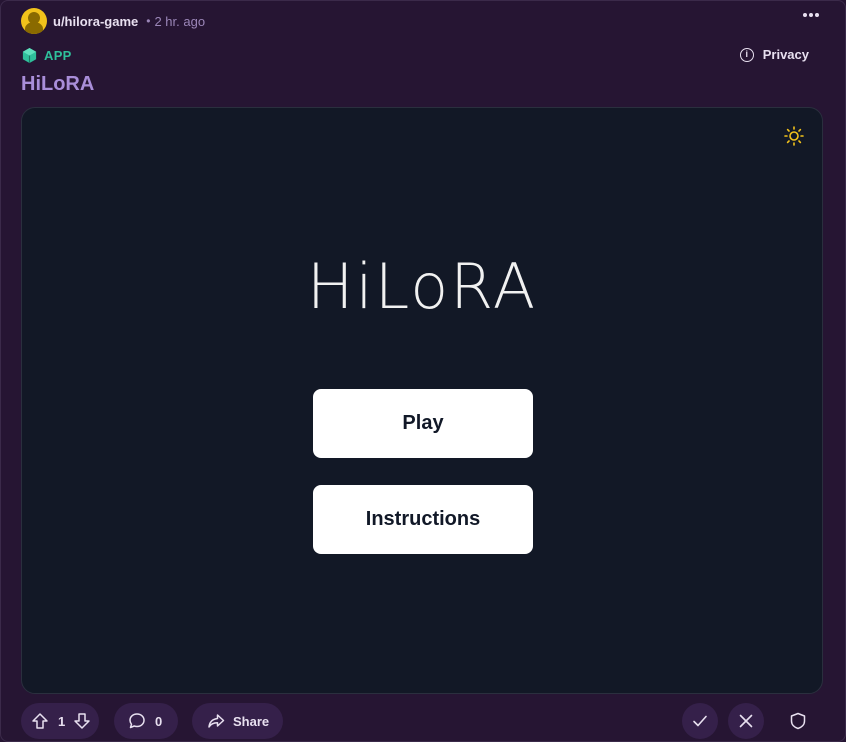 The height and width of the screenshot is (742, 846). I want to click on shield-icon, so click(798, 721).